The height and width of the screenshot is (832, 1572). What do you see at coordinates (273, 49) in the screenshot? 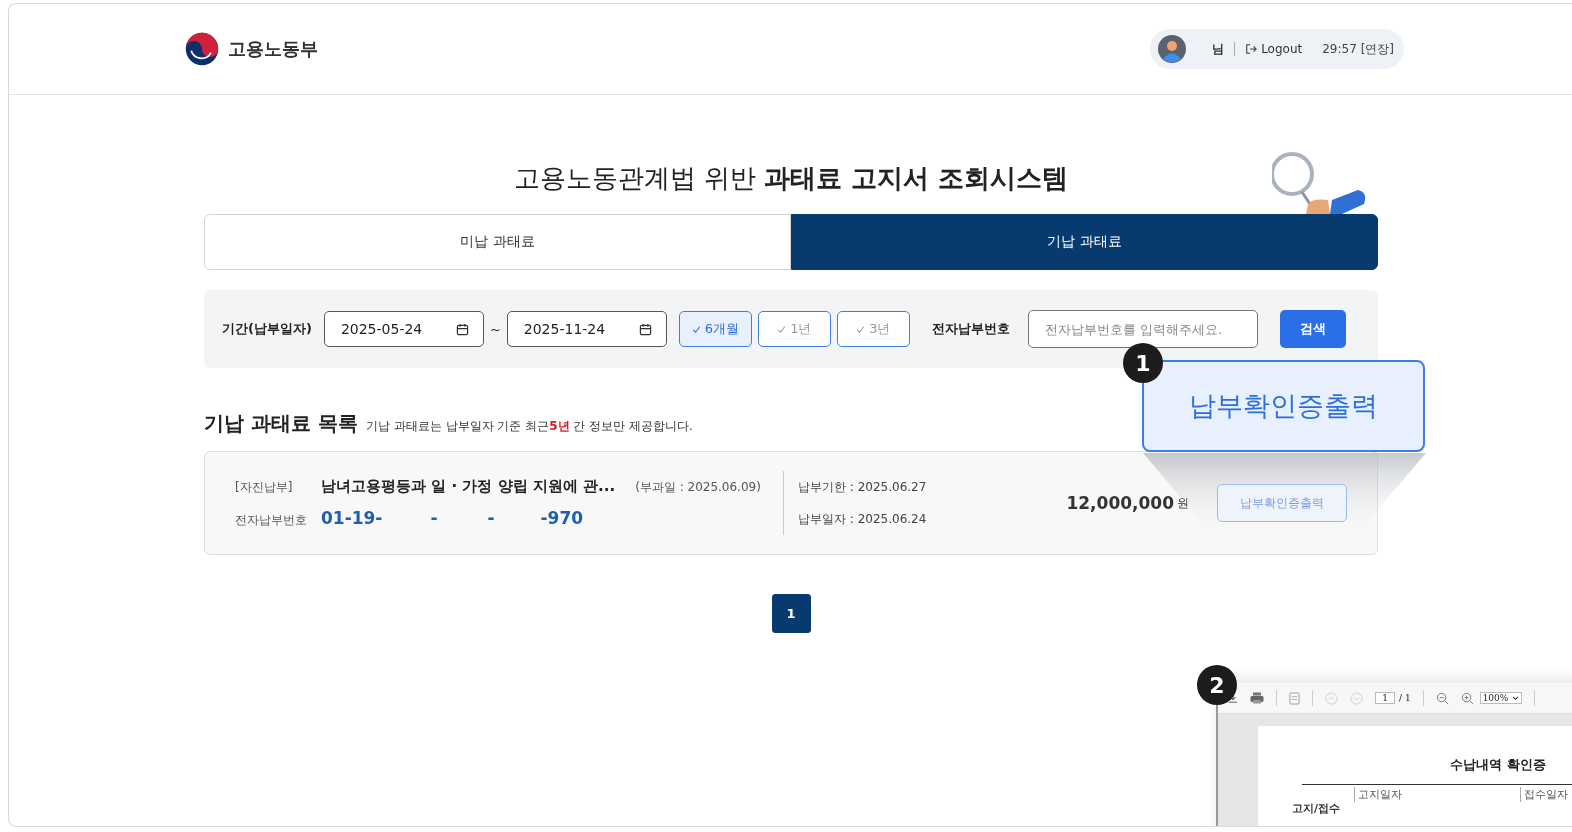
I see `logo-text: 고용노동부` at bounding box center [273, 49].